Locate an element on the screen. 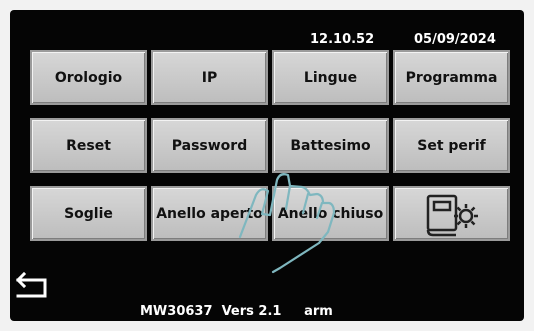  ip-button: IP is located at coordinates (209, 77).